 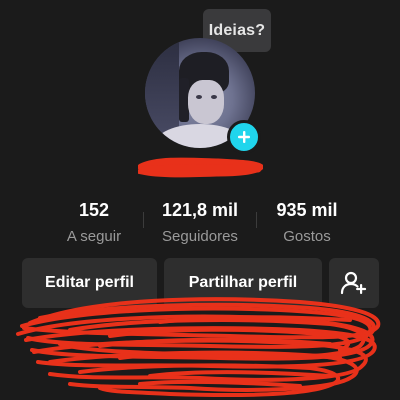 What do you see at coordinates (307, 223) in the screenshot?
I see `stat-likes: 935 mil Gostos` at bounding box center [307, 223].